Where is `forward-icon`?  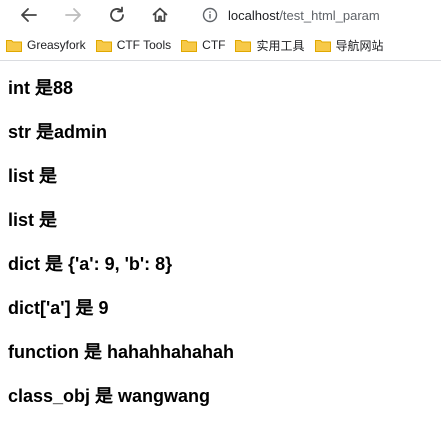
forward-icon is located at coordinates (73, 15).